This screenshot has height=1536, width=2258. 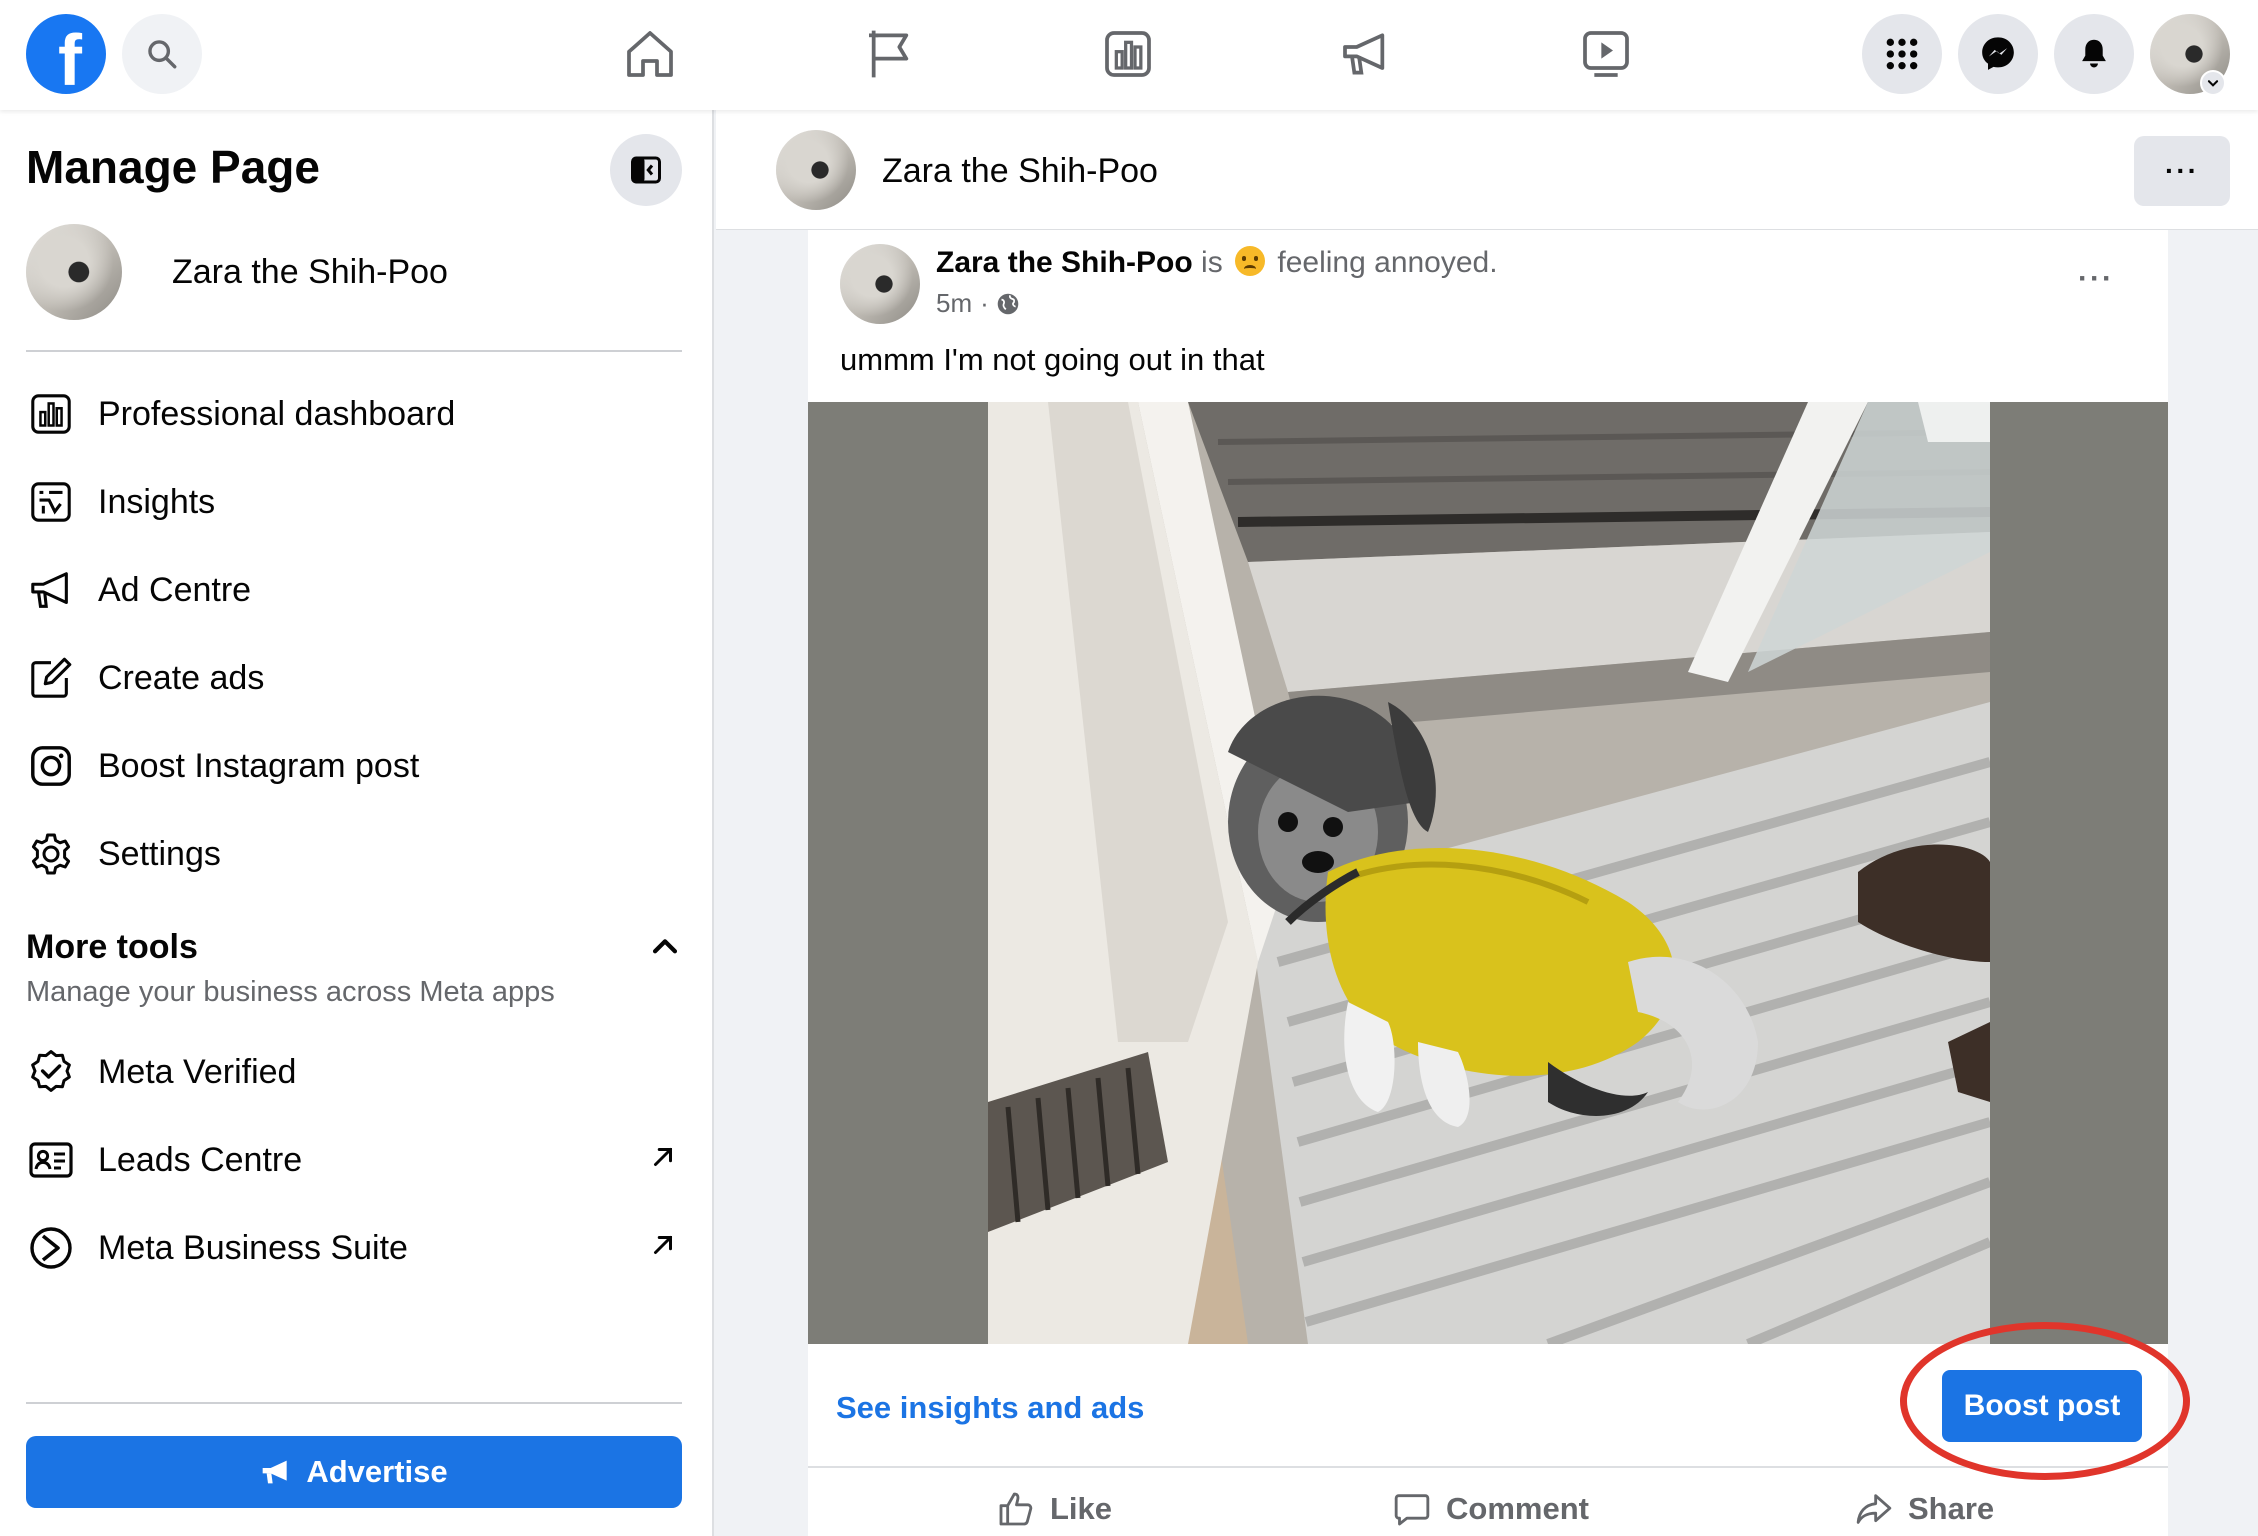 I want to click on like-button: Like, so click(x=1054, y=1509).